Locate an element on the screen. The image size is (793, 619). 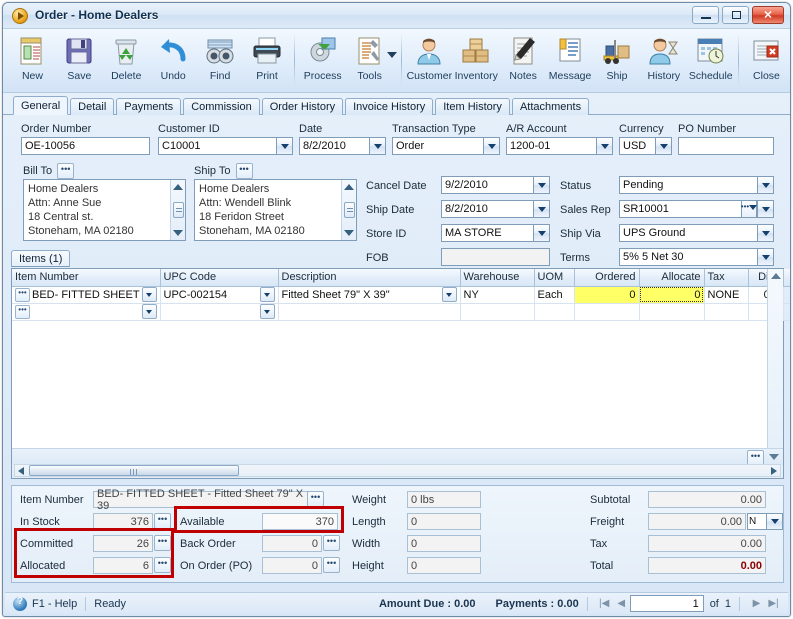
help-icon is located at coordinates (20, 603).